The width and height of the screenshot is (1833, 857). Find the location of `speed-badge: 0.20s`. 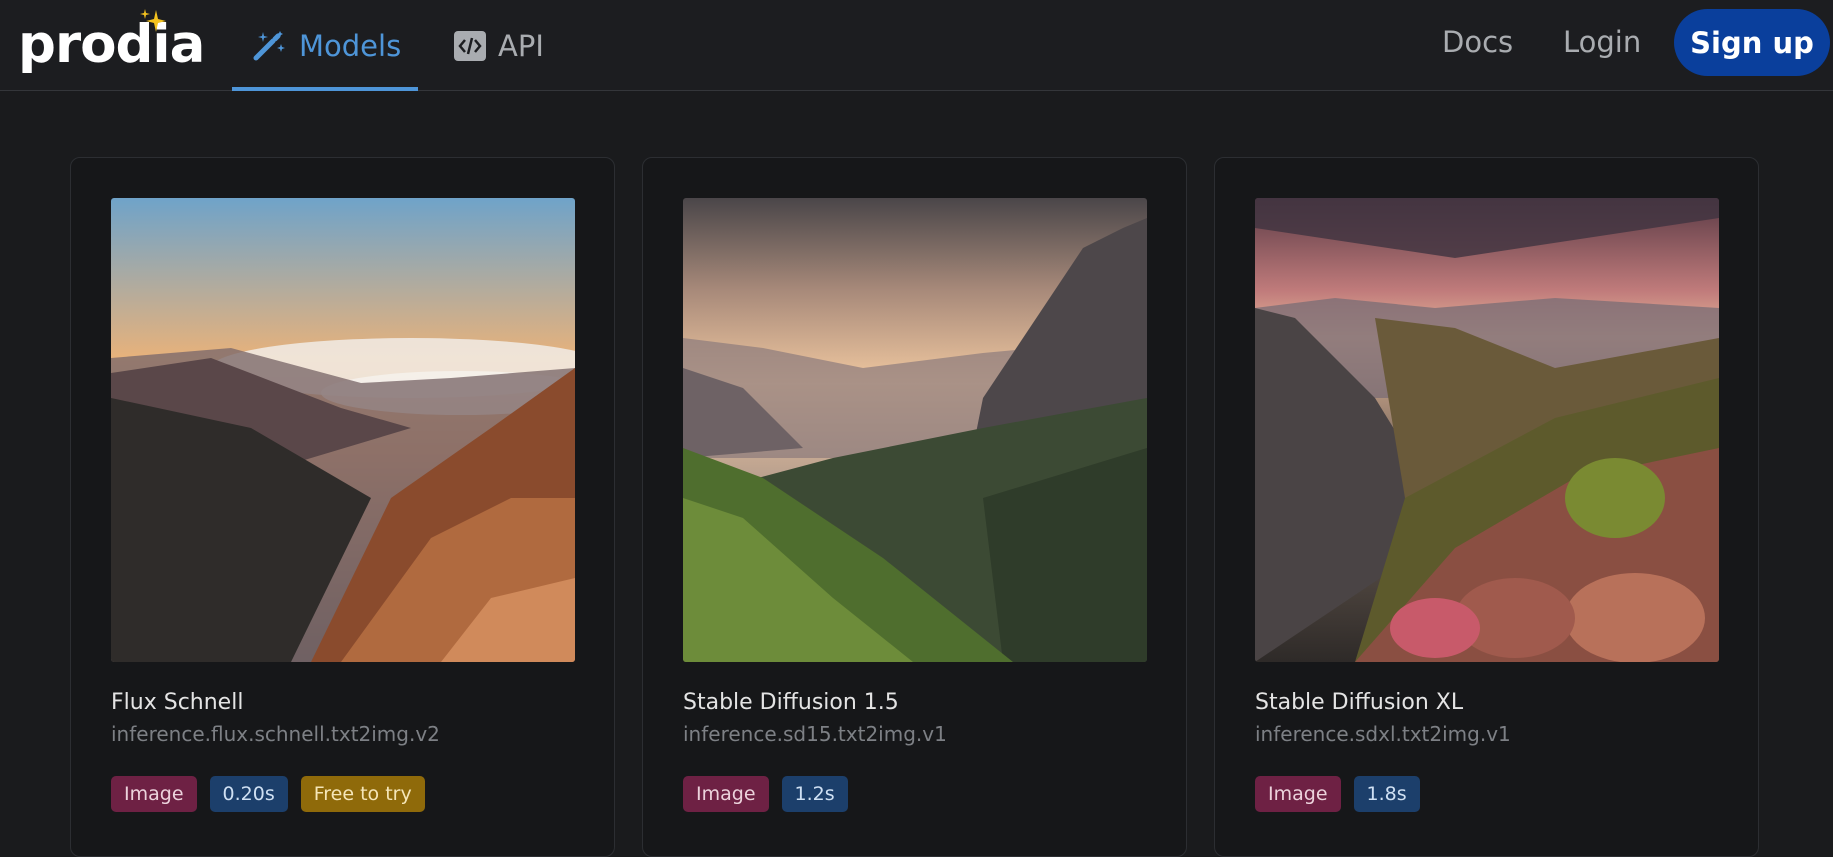

speed-badge: 0.20s is located at coordinates (248, 794).